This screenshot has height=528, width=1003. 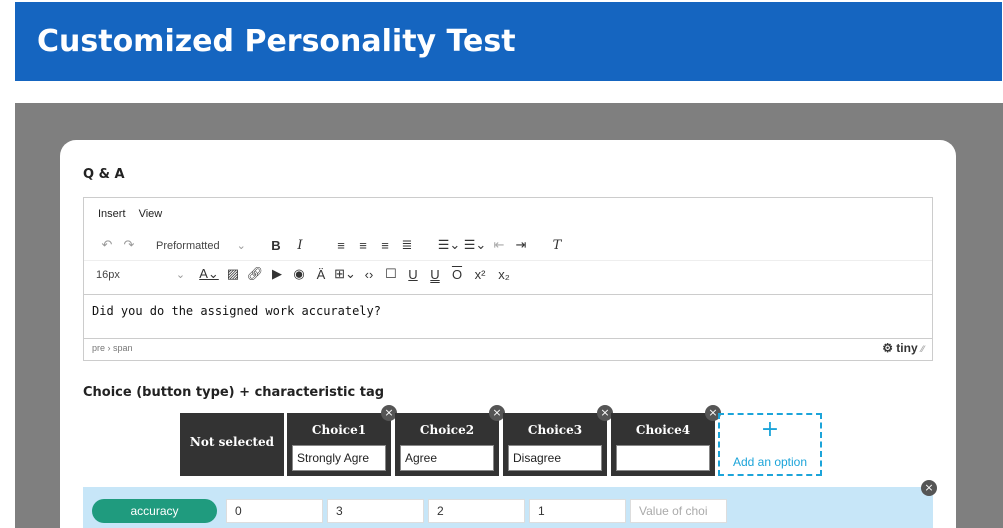 I want to click on tiny-logo: ⚙ tiny ⁄⁄, so click(x=903, y=348).